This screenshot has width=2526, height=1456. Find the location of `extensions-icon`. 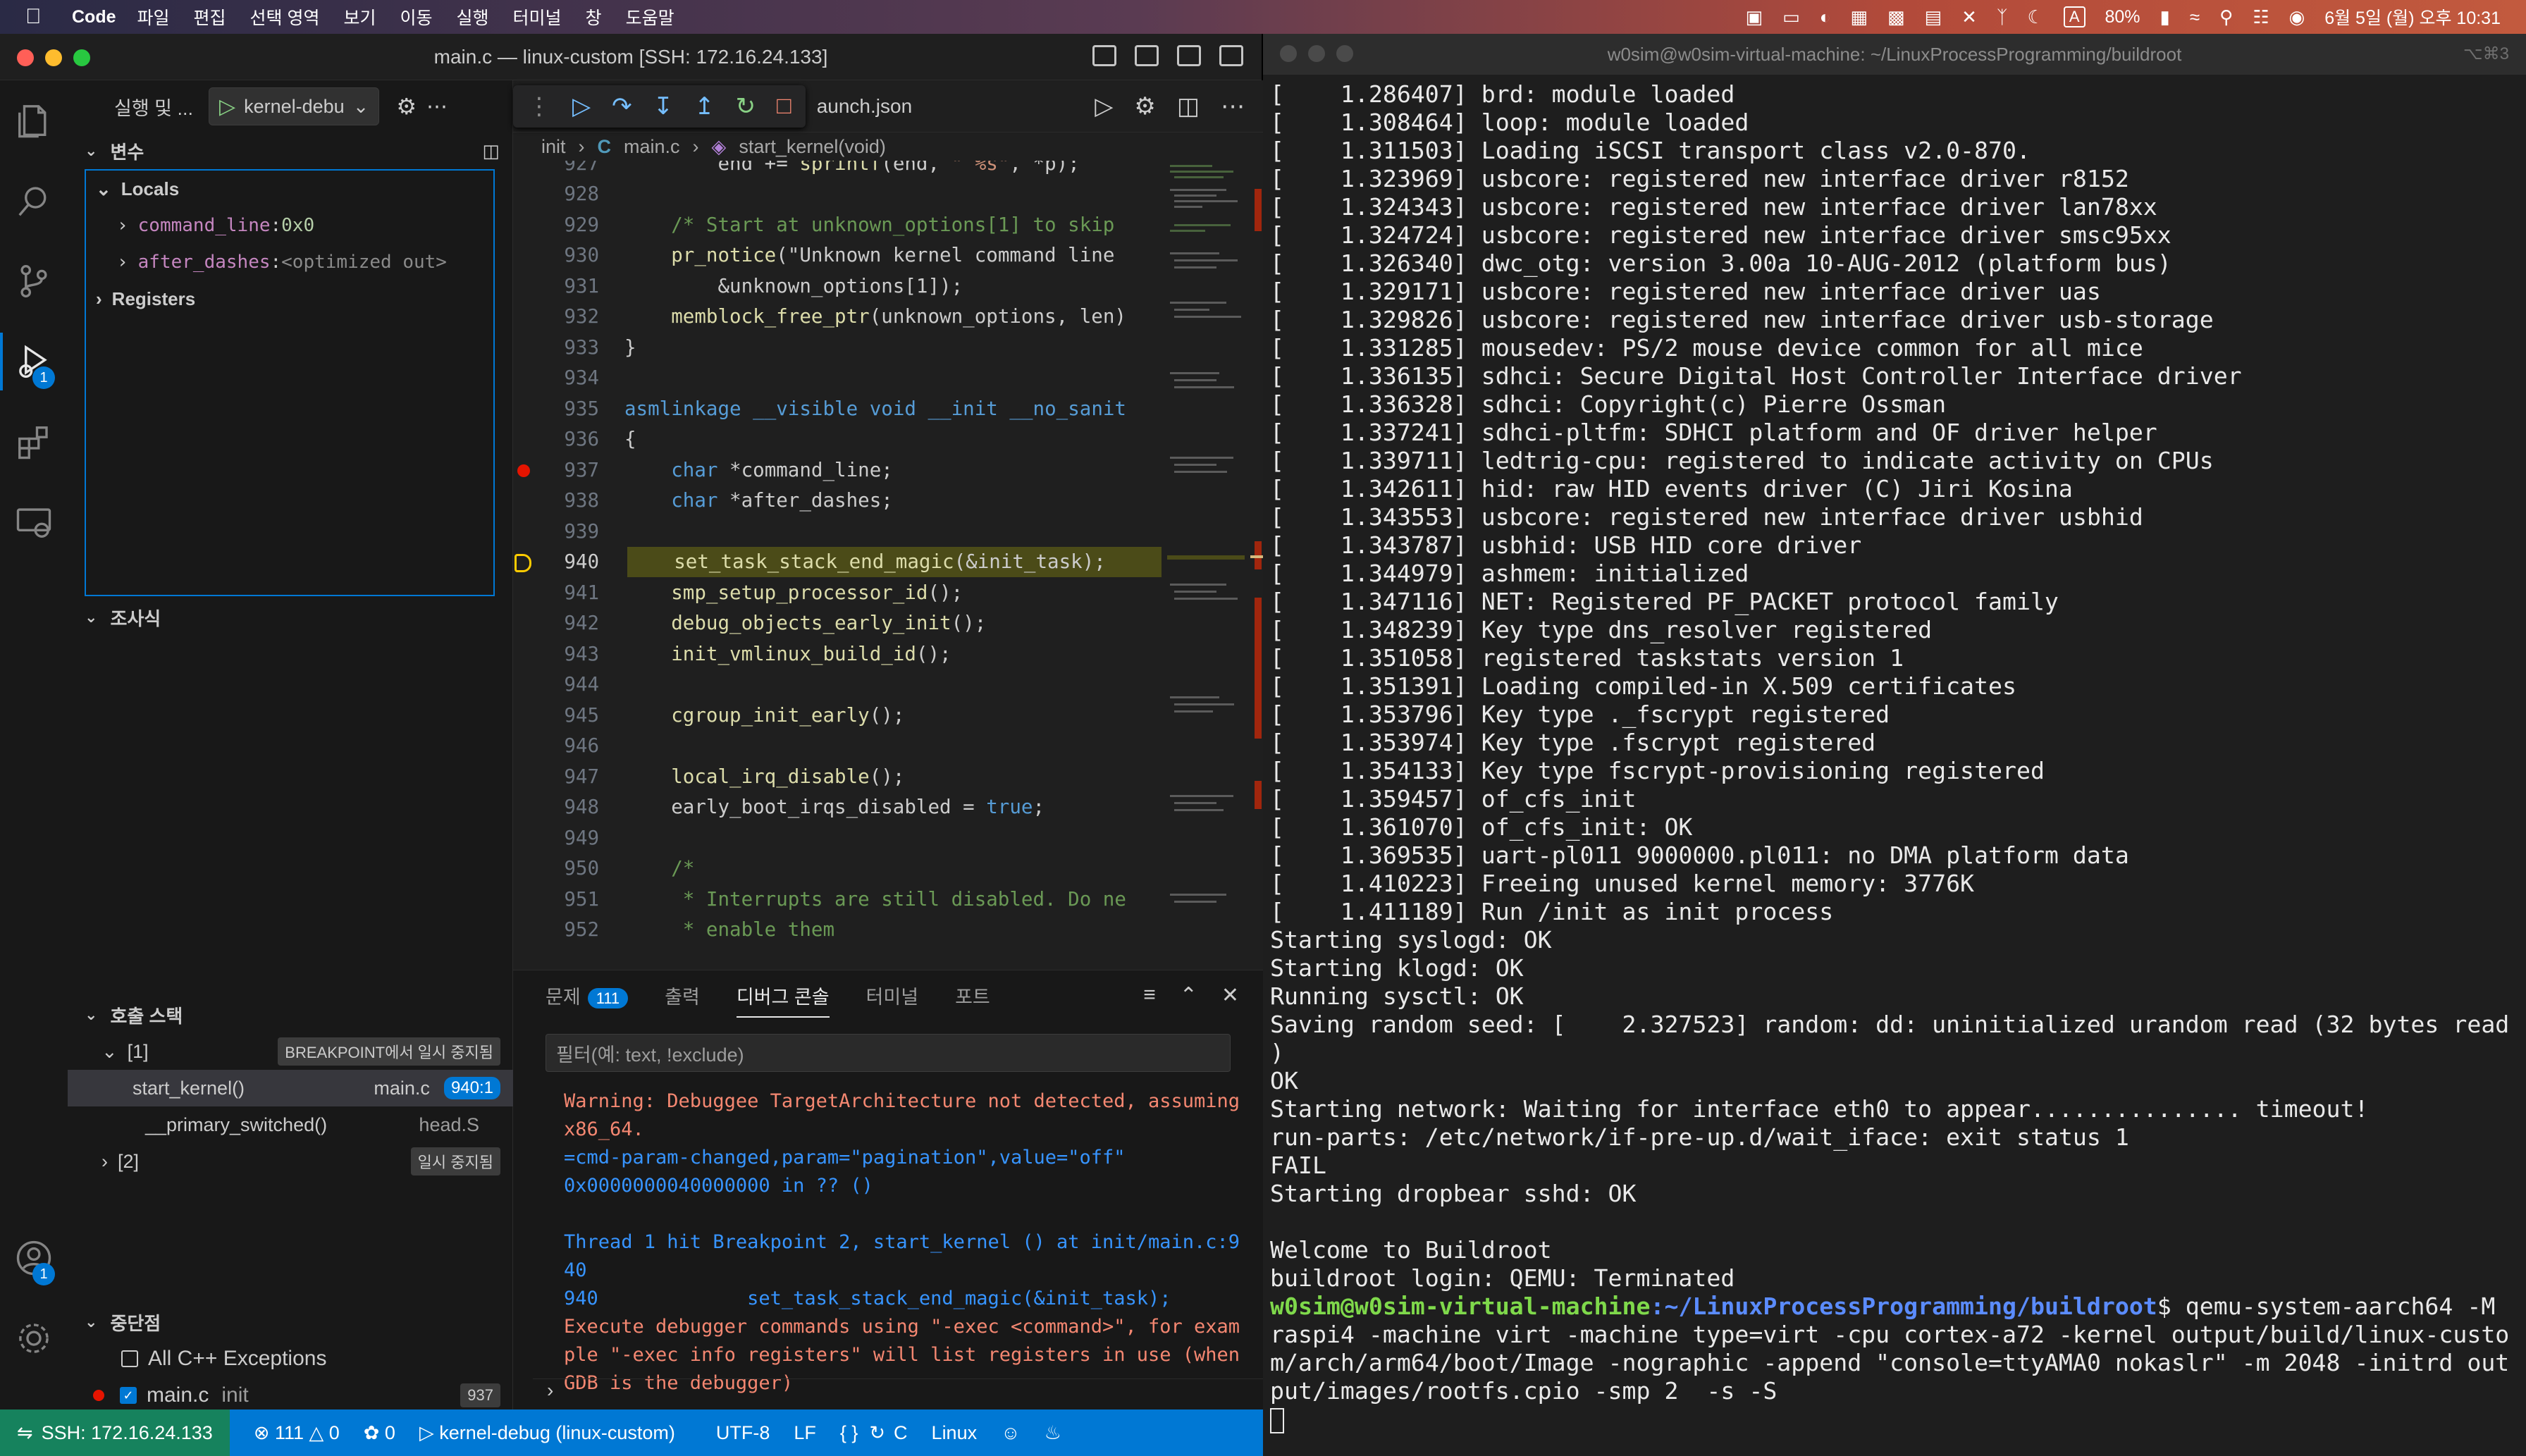

extensions-icon is located at coordinates (34, 442).